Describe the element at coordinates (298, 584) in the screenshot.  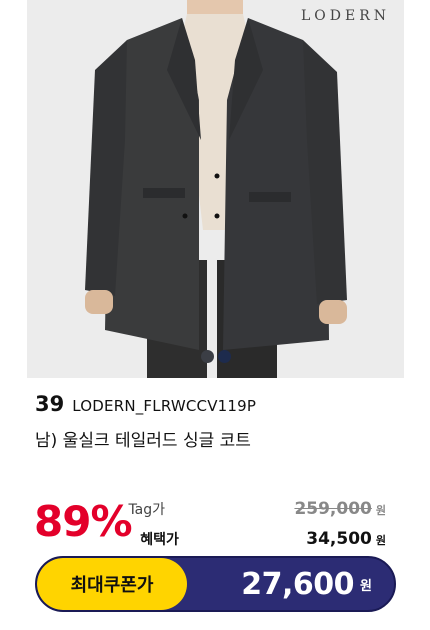
I see `coupon-price-value: 27,600` at that location.